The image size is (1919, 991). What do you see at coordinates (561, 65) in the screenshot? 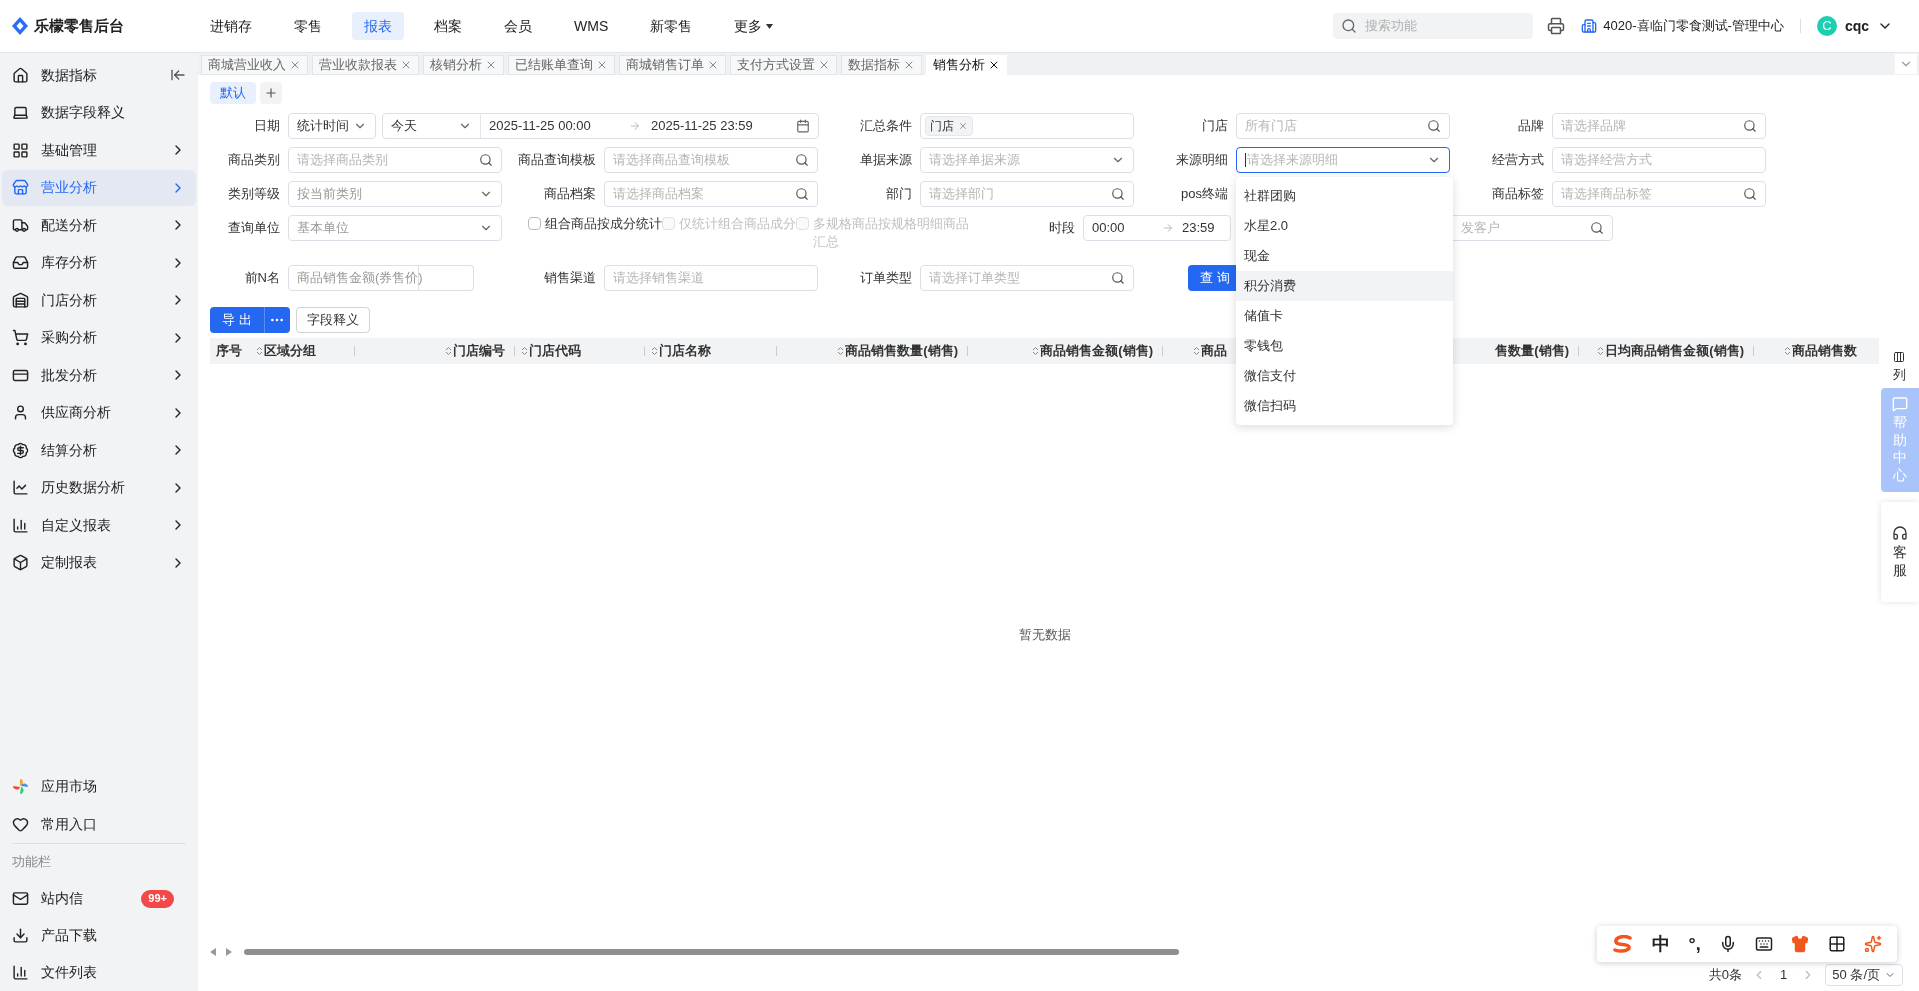
I see `page-tab: 已结账单查询` at bounding box center [561, 65].